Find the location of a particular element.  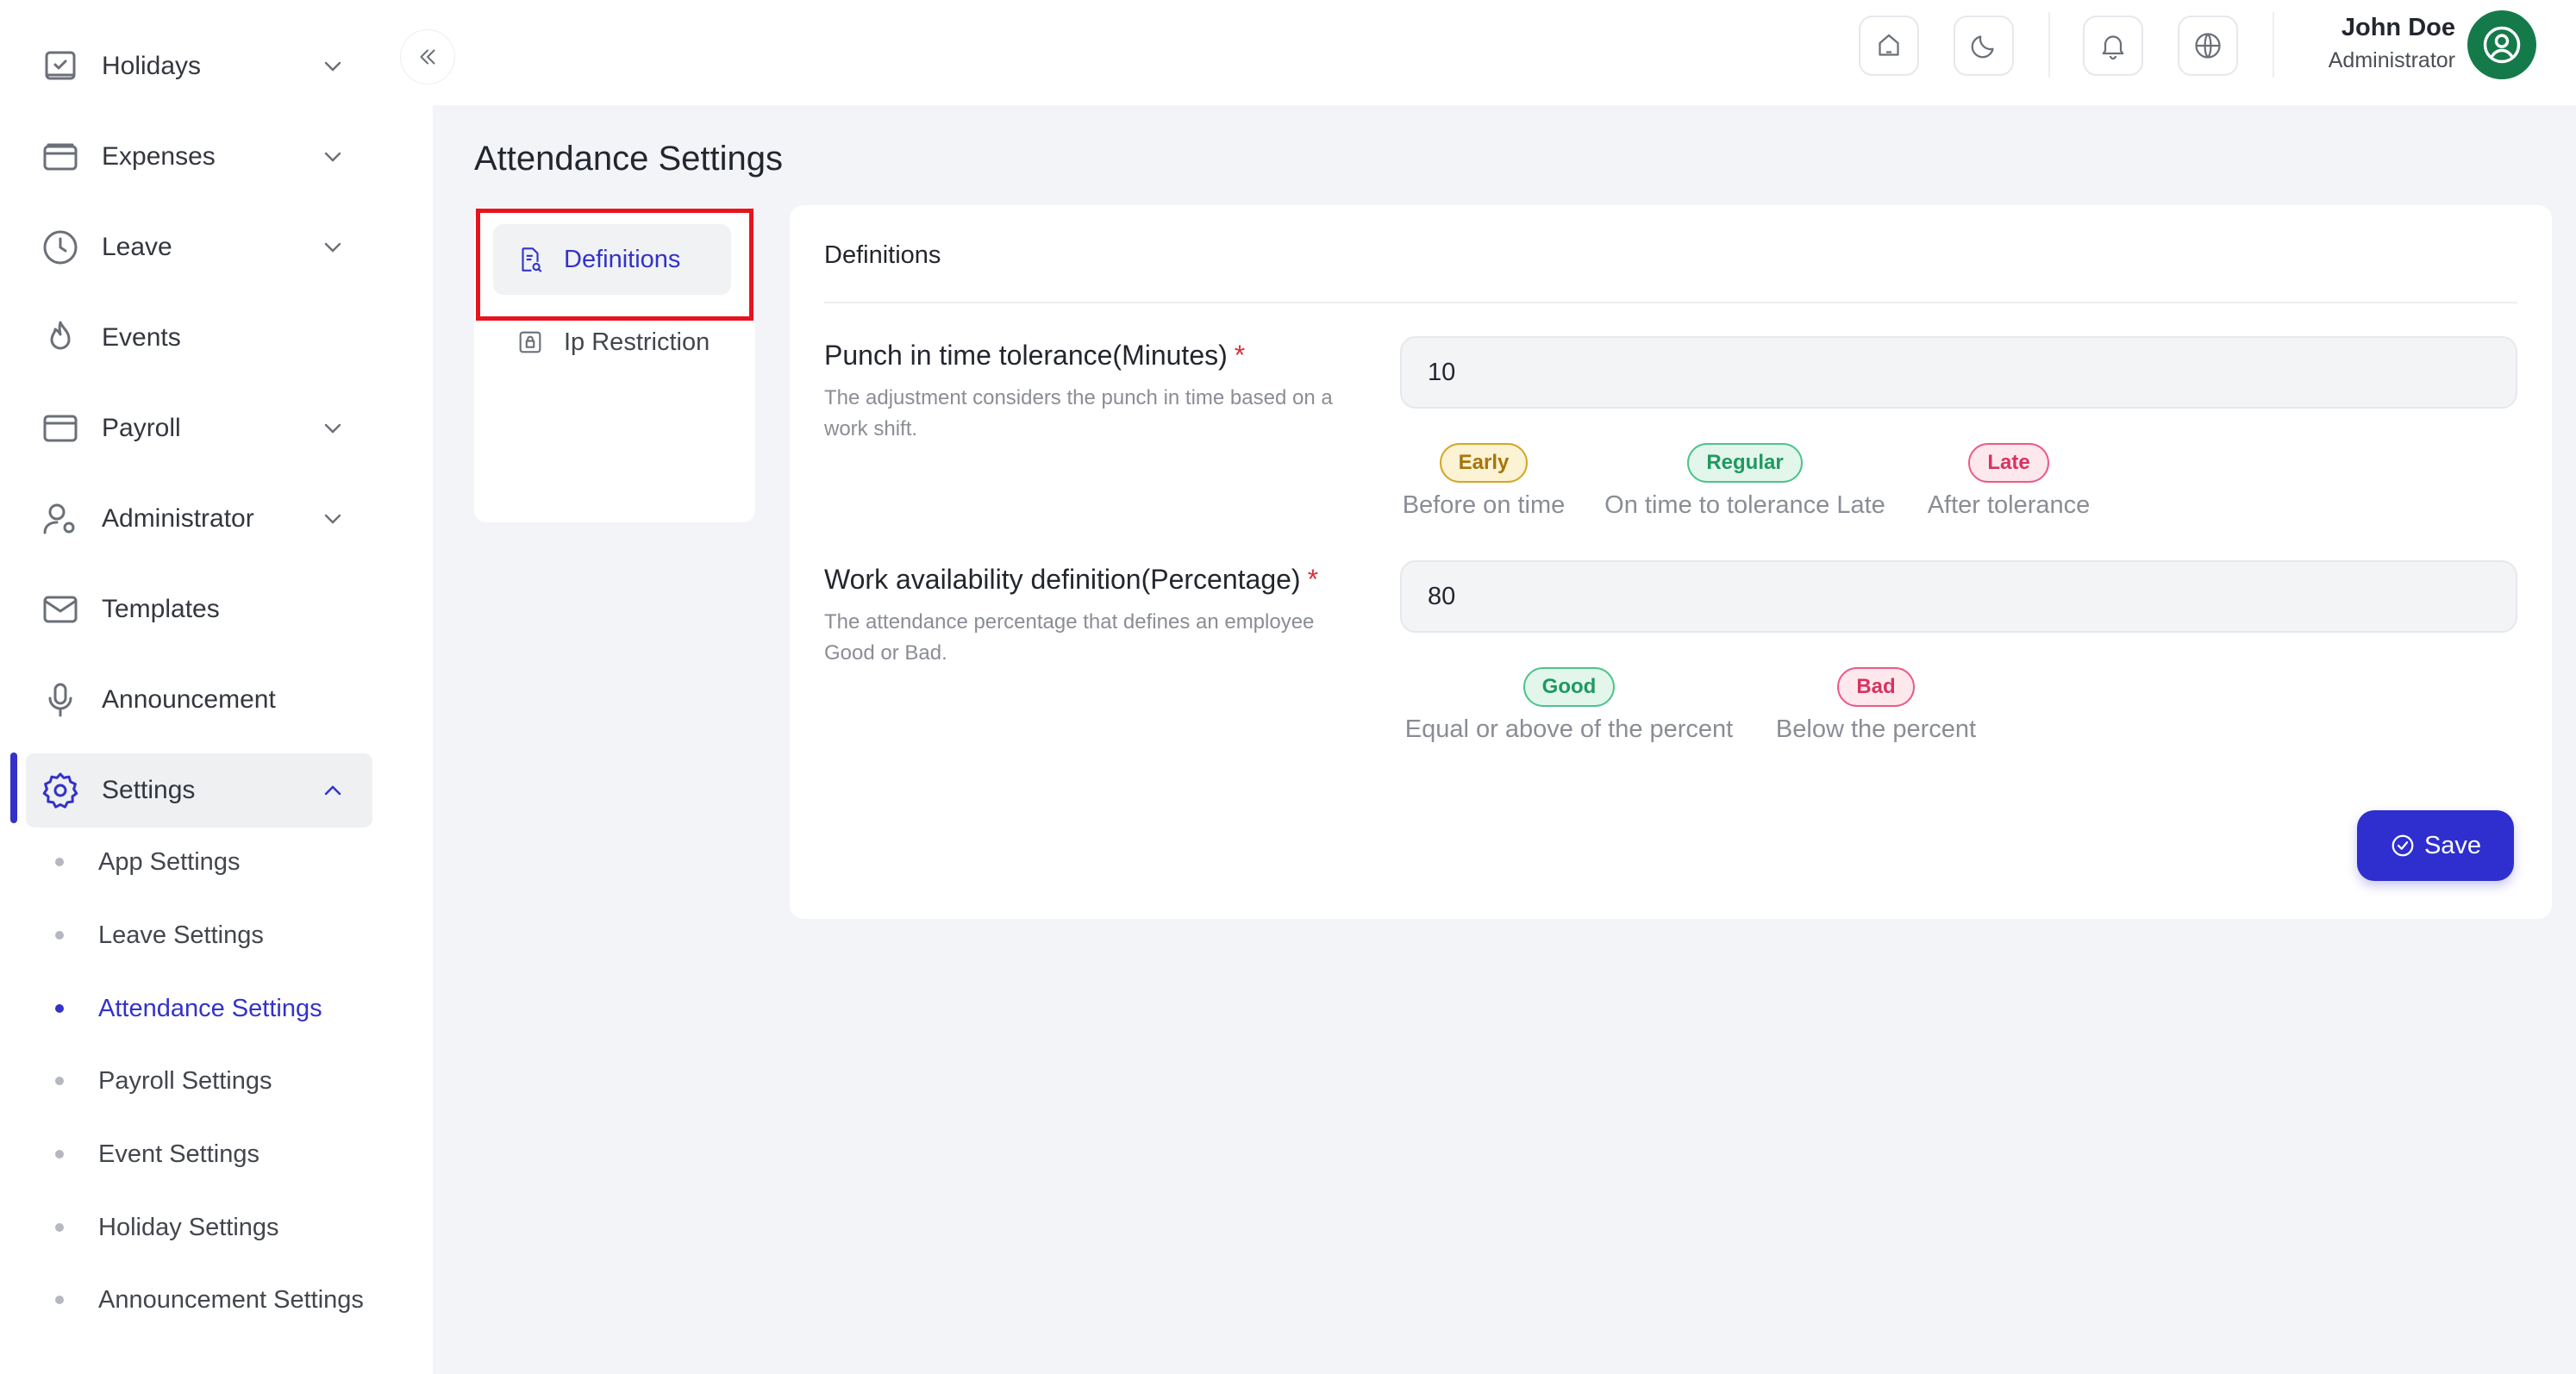

gear-icon is located at coordinates (60, 790).